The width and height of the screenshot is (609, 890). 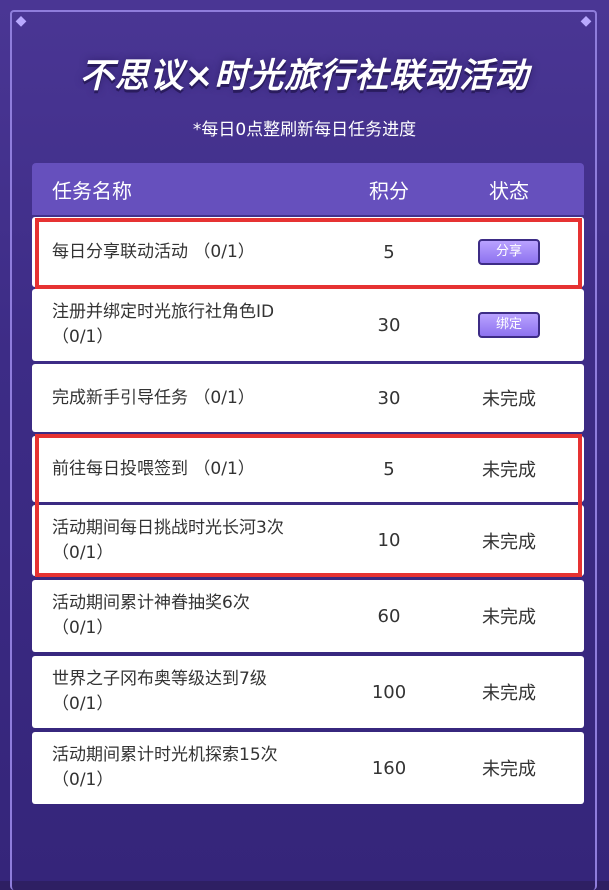 I want to click on task-name: 活动期间累计时光机探索15次 （0/1）, so click(x=165, y=767).